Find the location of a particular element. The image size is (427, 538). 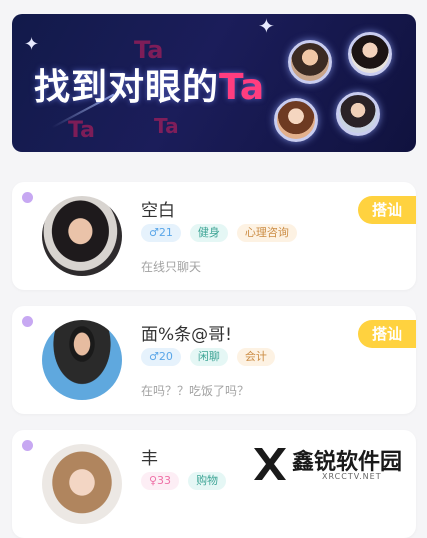

age-badge: ♂20 is located at coordinates (161, 357).